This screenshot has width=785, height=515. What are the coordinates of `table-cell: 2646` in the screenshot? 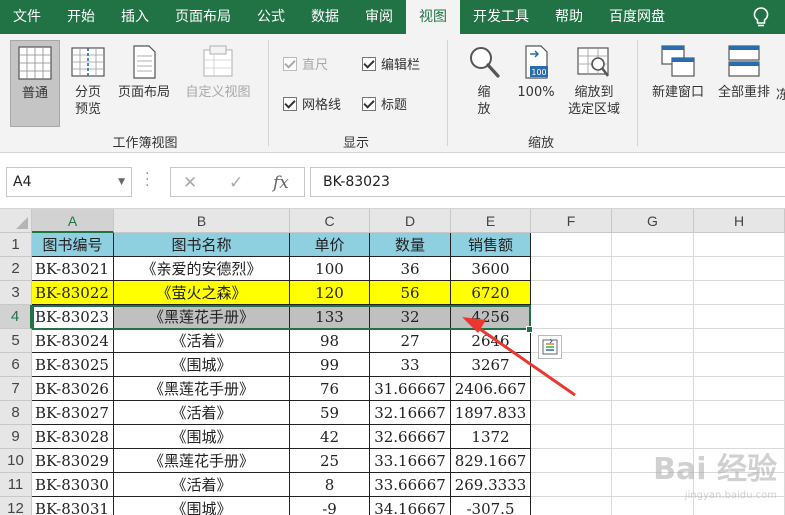 It's located at (491, 341).